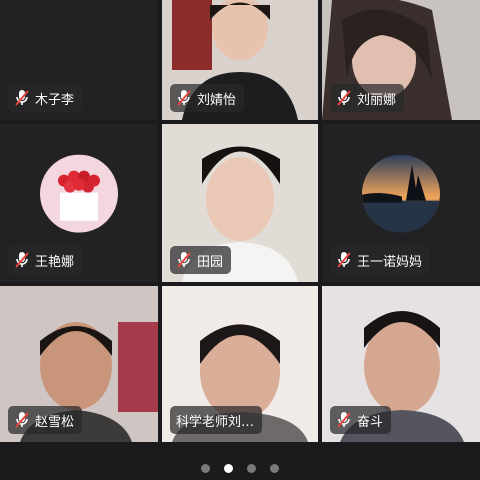 This screenshot has height=480, width=480. What do you see at coordinates (370, 422) in the screenshot?
I see `participant-name: 奋斗` at bounding box center [370, 422].